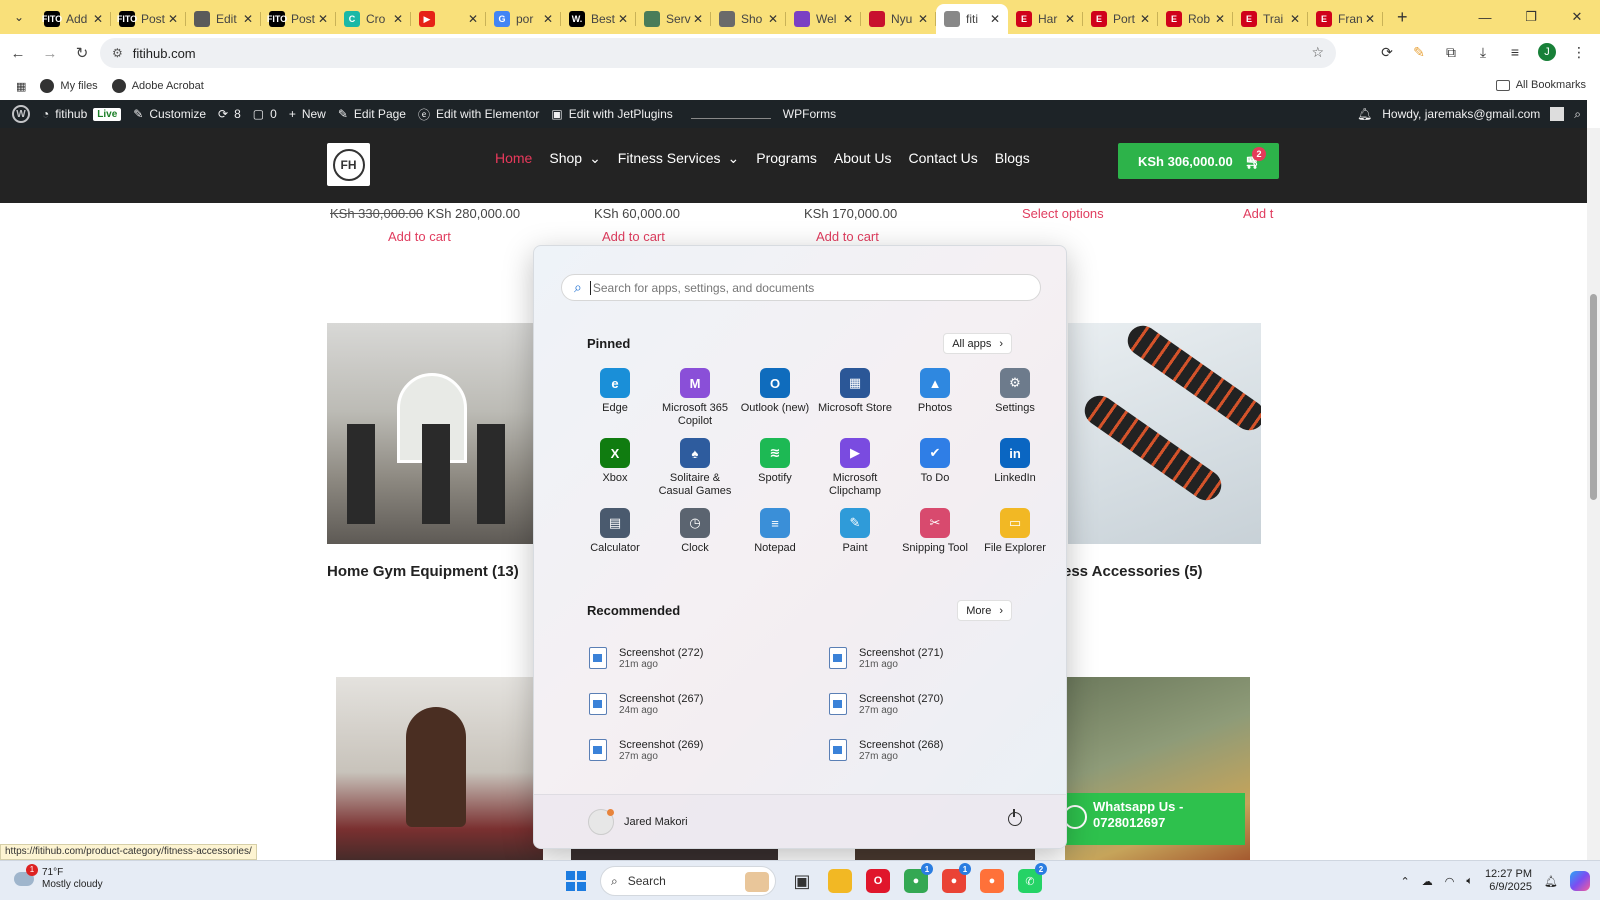 The image size is (1600, 900). I want to click on browser-tab: C Cro ✕, so click(373, 19).